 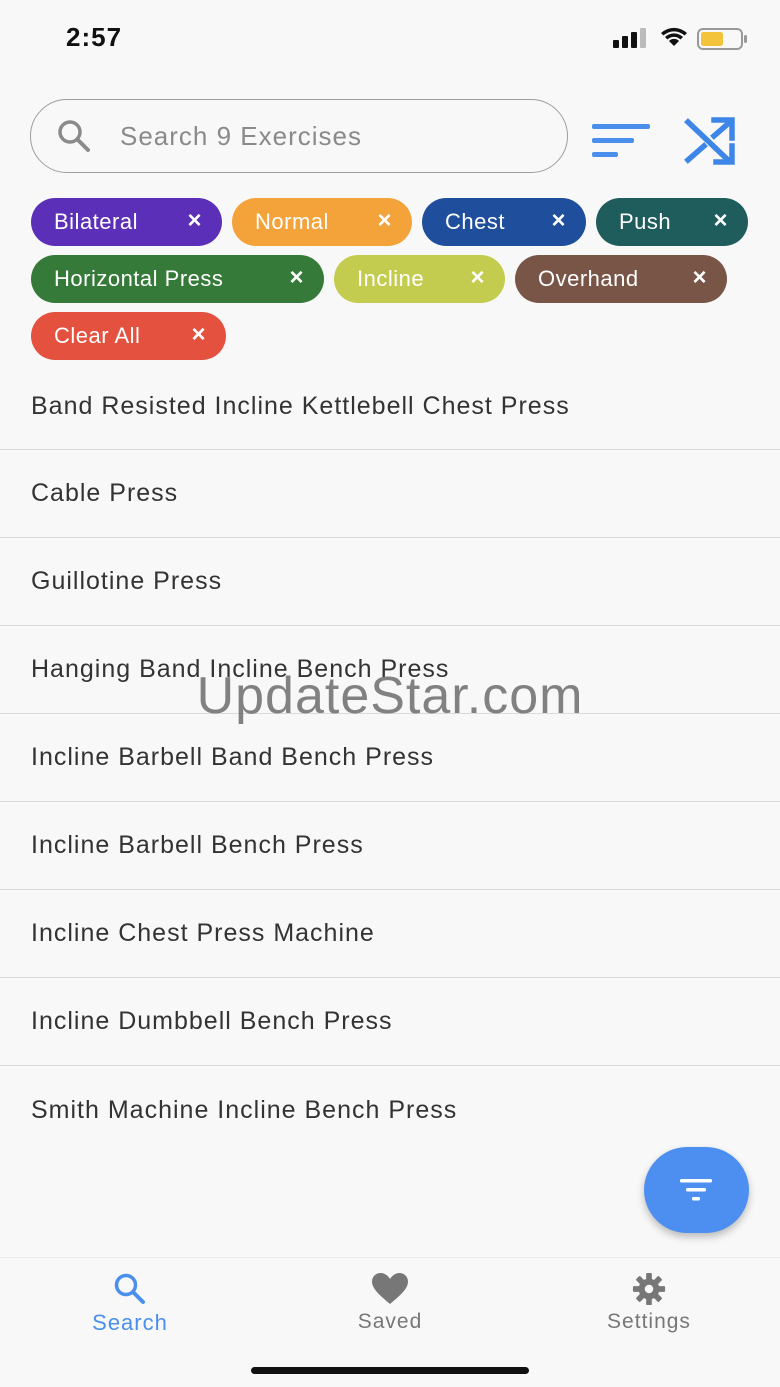 I want to click on heart-icon, so click(x=390, y=1288).